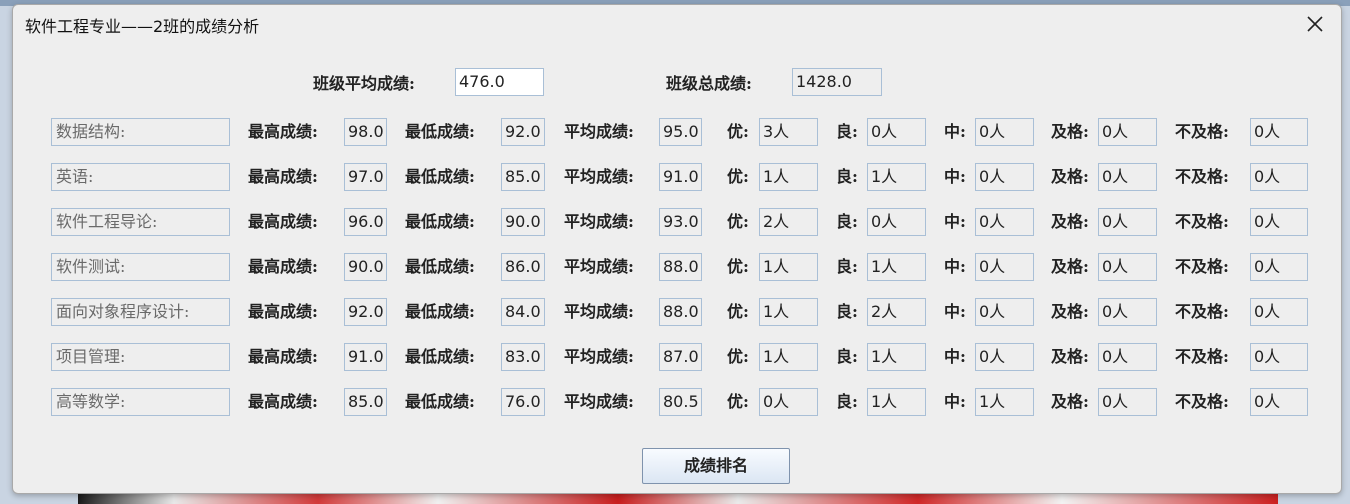 The width and height of the screenshot is (1350, 504). I want to click on min-field: 83.0, so click(523, 357).